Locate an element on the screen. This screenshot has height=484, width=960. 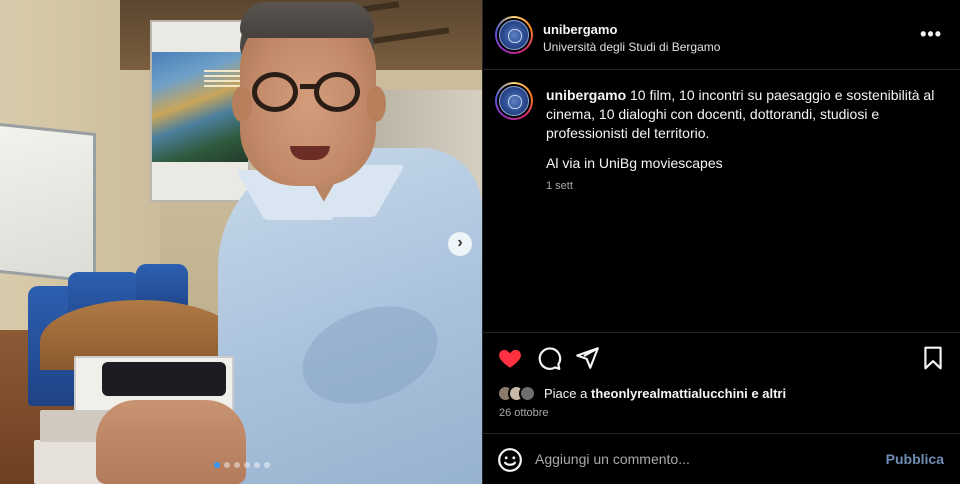
publish-button: Pubblica is located at coordinates (915, 459).